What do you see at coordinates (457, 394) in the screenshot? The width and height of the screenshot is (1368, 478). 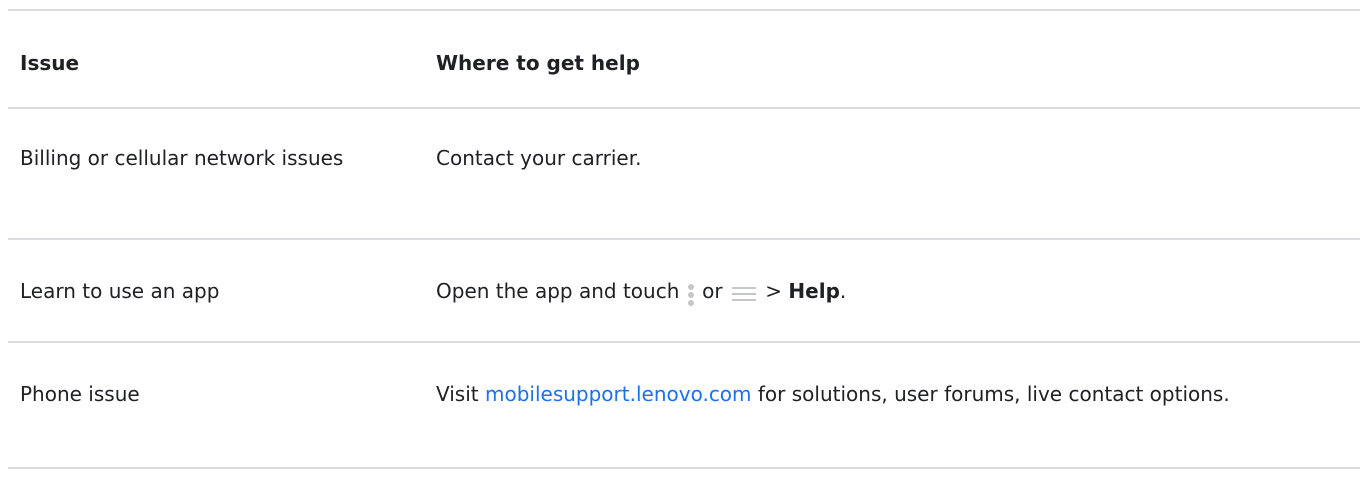 I see `help-text-prefix: Visit` at bounding box center [457, 394].